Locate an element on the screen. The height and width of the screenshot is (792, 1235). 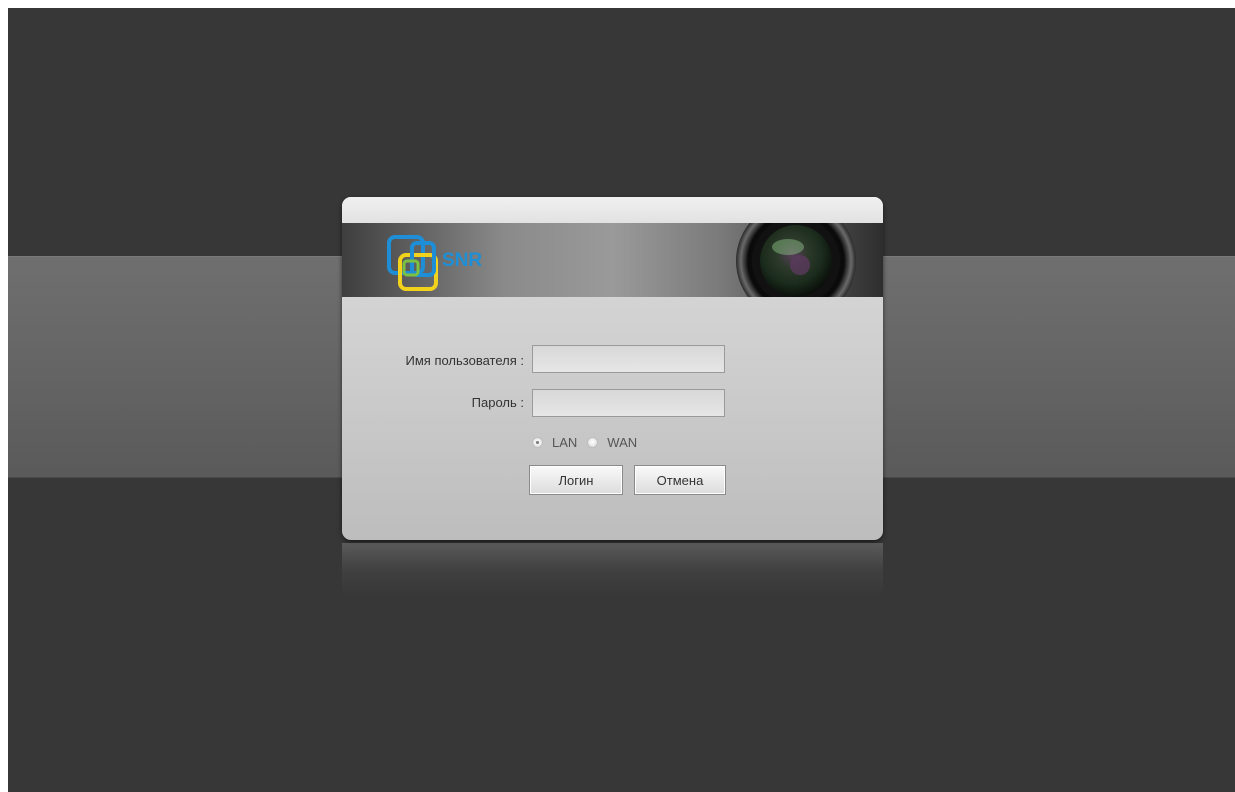
wan-radio-label: WAN is located at coordinates (622, 442).